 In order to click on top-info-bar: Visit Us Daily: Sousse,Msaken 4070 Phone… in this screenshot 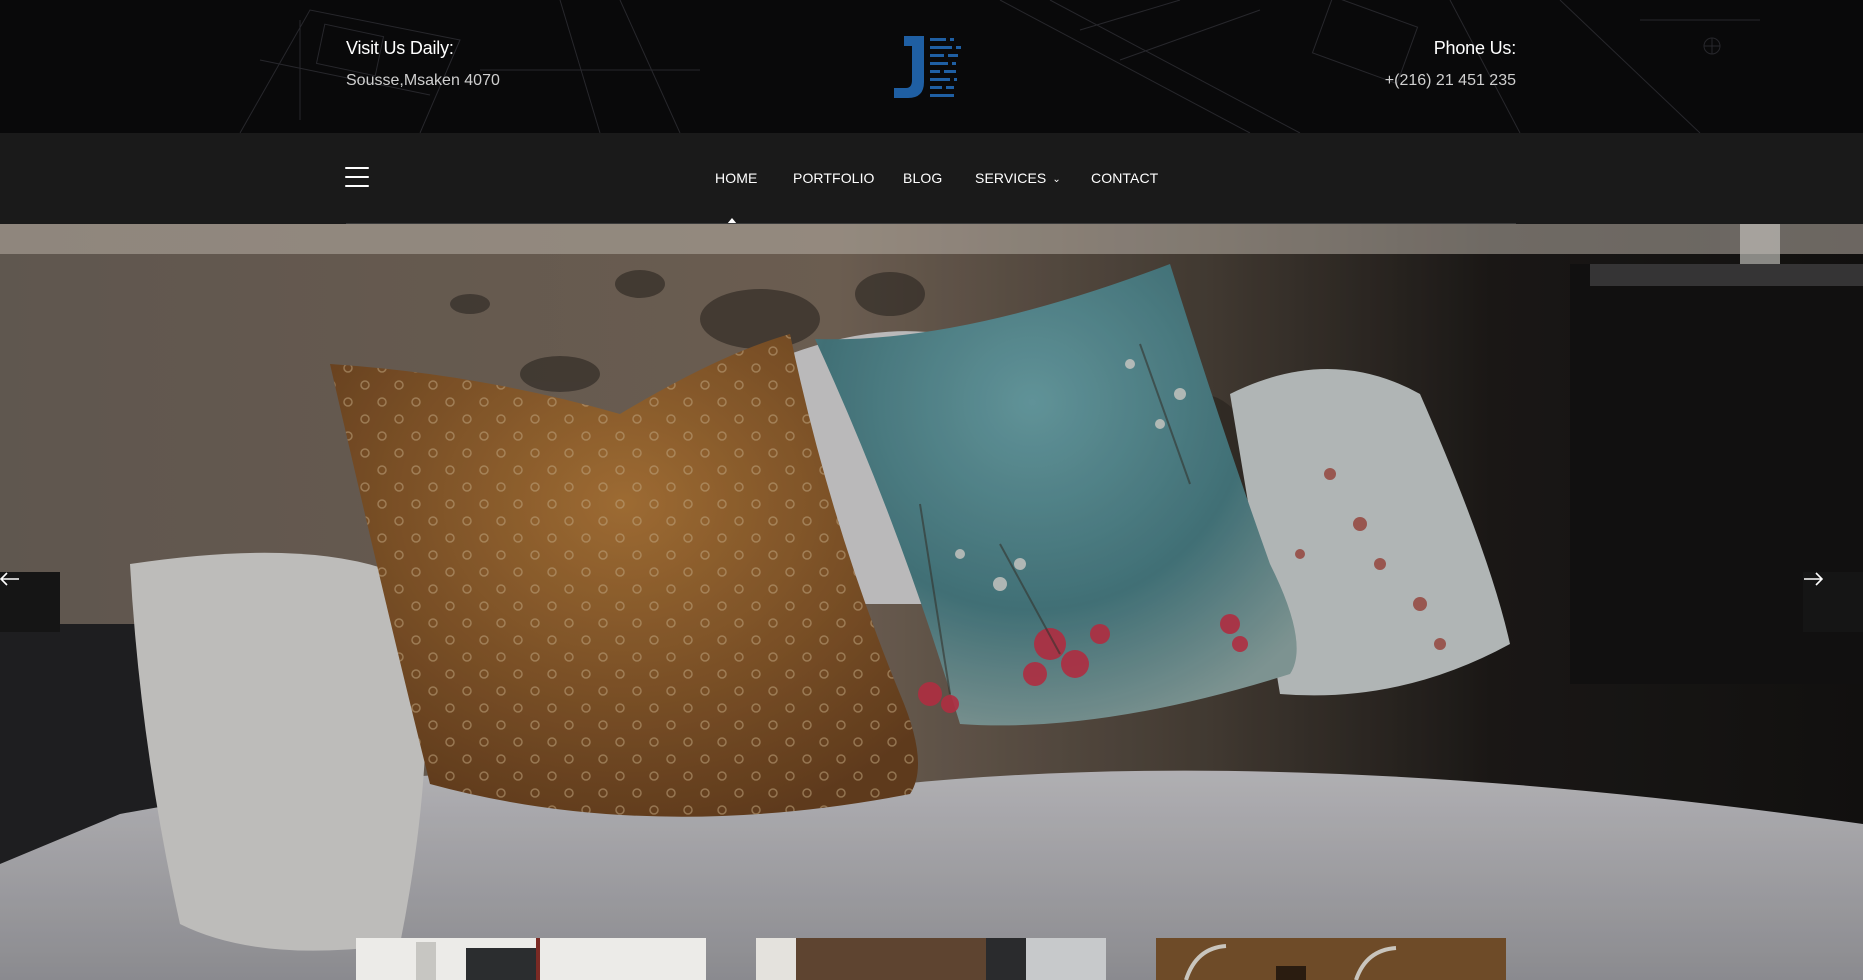, I will do `click(931, 66)`.